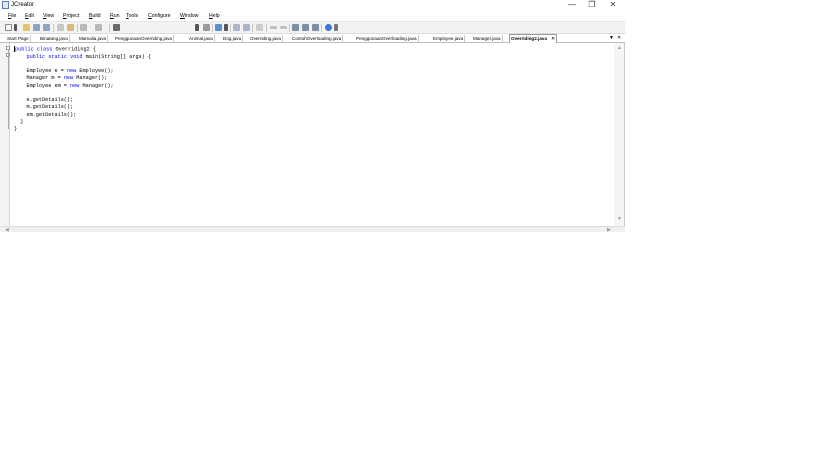 This screenshot has height=460, width=819. Describe the element at coordinates (613, 5) in the screenshot. I see `close-window-button: ✕` at that location.